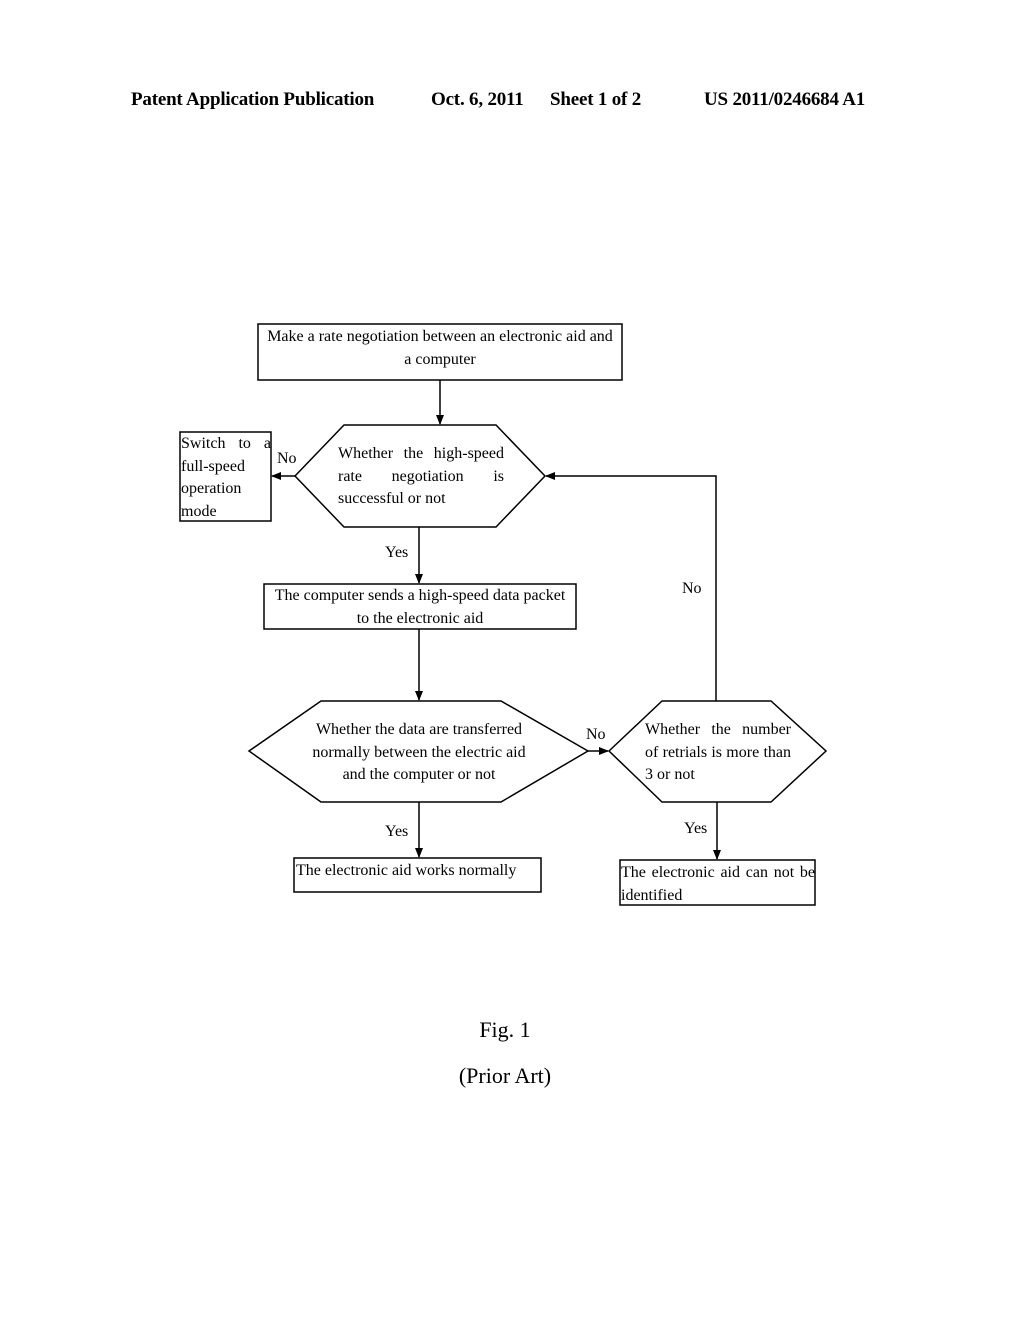  Describe the element at coordinates (696, 828) in the screenshot. I see `edge-label-retrials-yes: Yes` at that location.